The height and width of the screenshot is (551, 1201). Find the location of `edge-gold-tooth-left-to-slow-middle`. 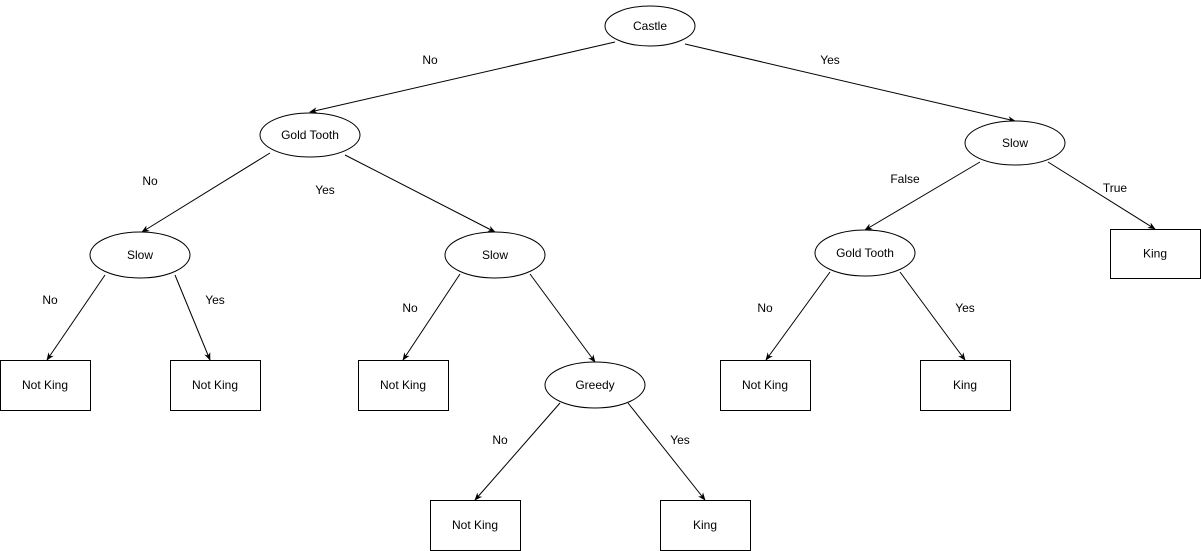

edge-gold-tooth-left-to-slow-middle is located at coordinates (420, 193).